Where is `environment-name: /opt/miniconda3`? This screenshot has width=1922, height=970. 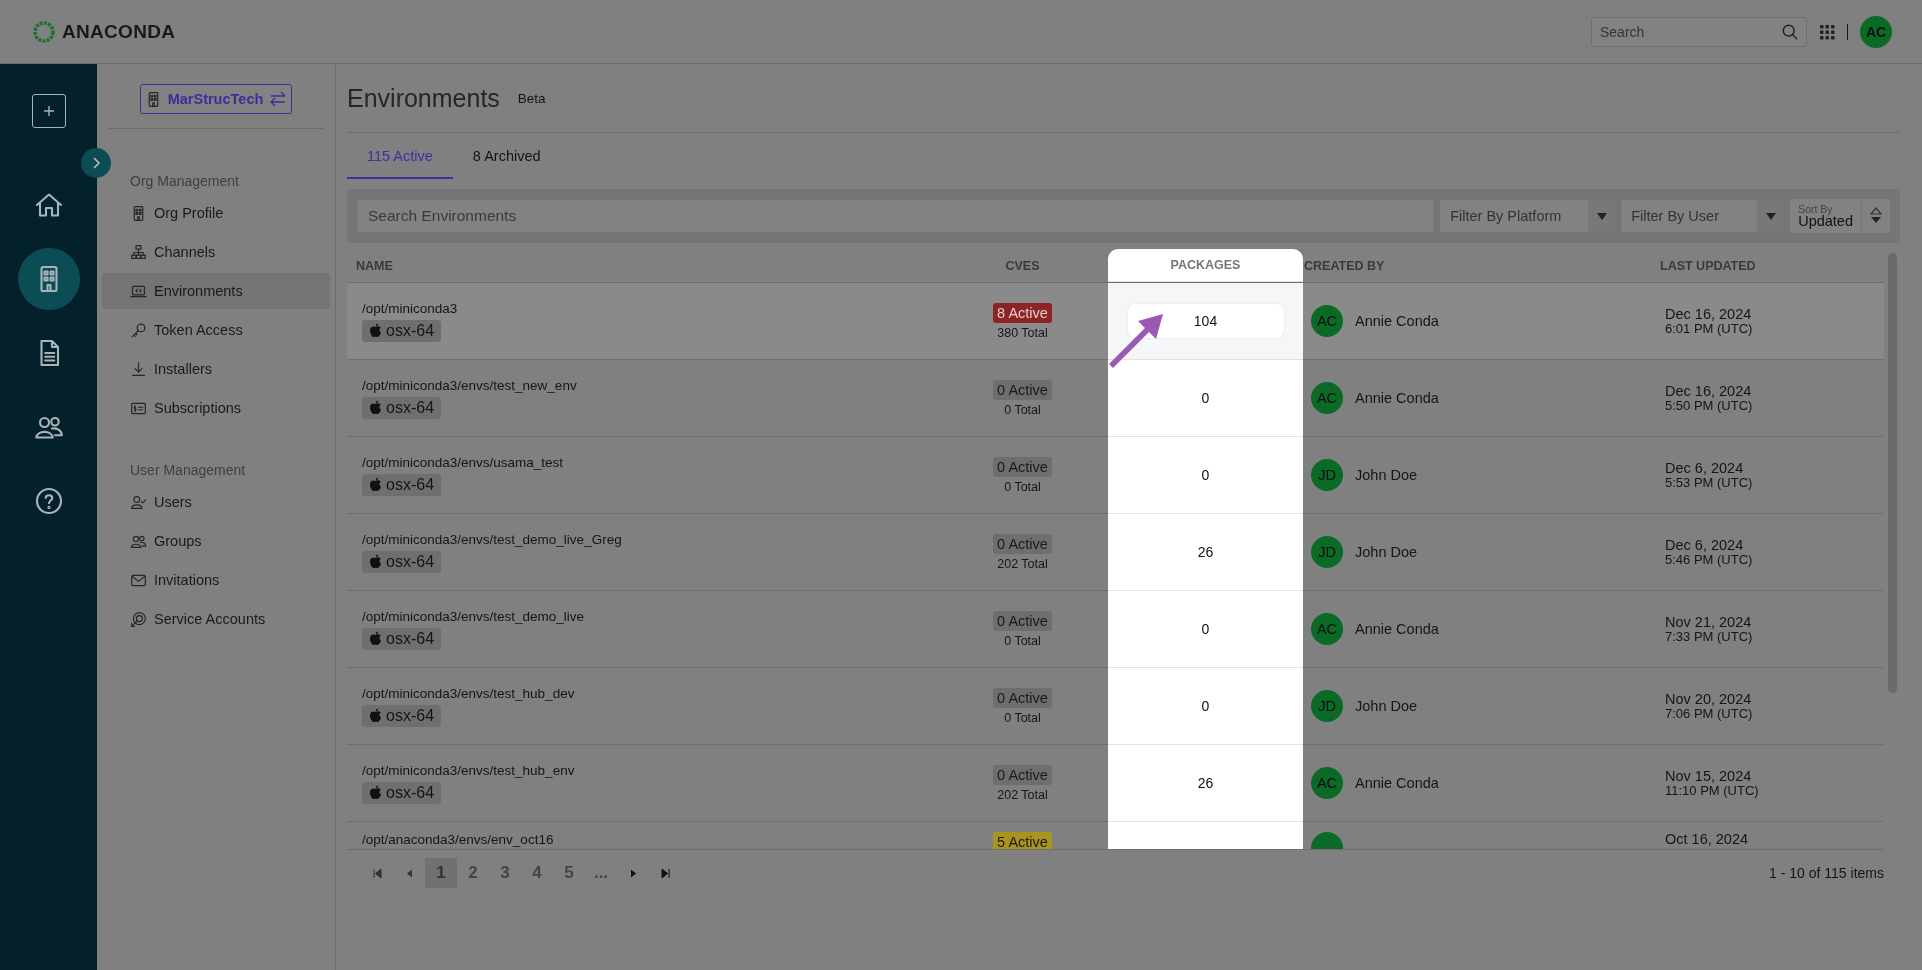
environment-name: /opt/miniconda3 is located at coordinates (410, 308).